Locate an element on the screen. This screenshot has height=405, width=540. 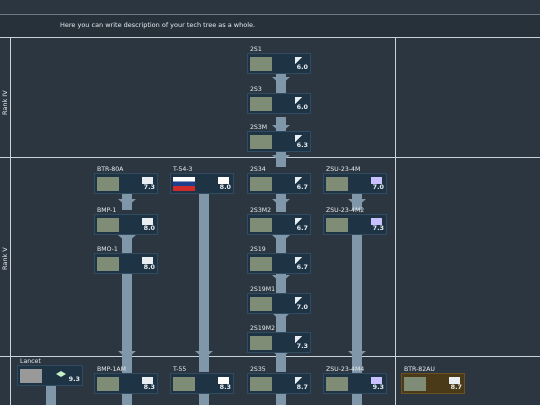
vehicle-name: T-54-3 is located at coordinates (183, 169).